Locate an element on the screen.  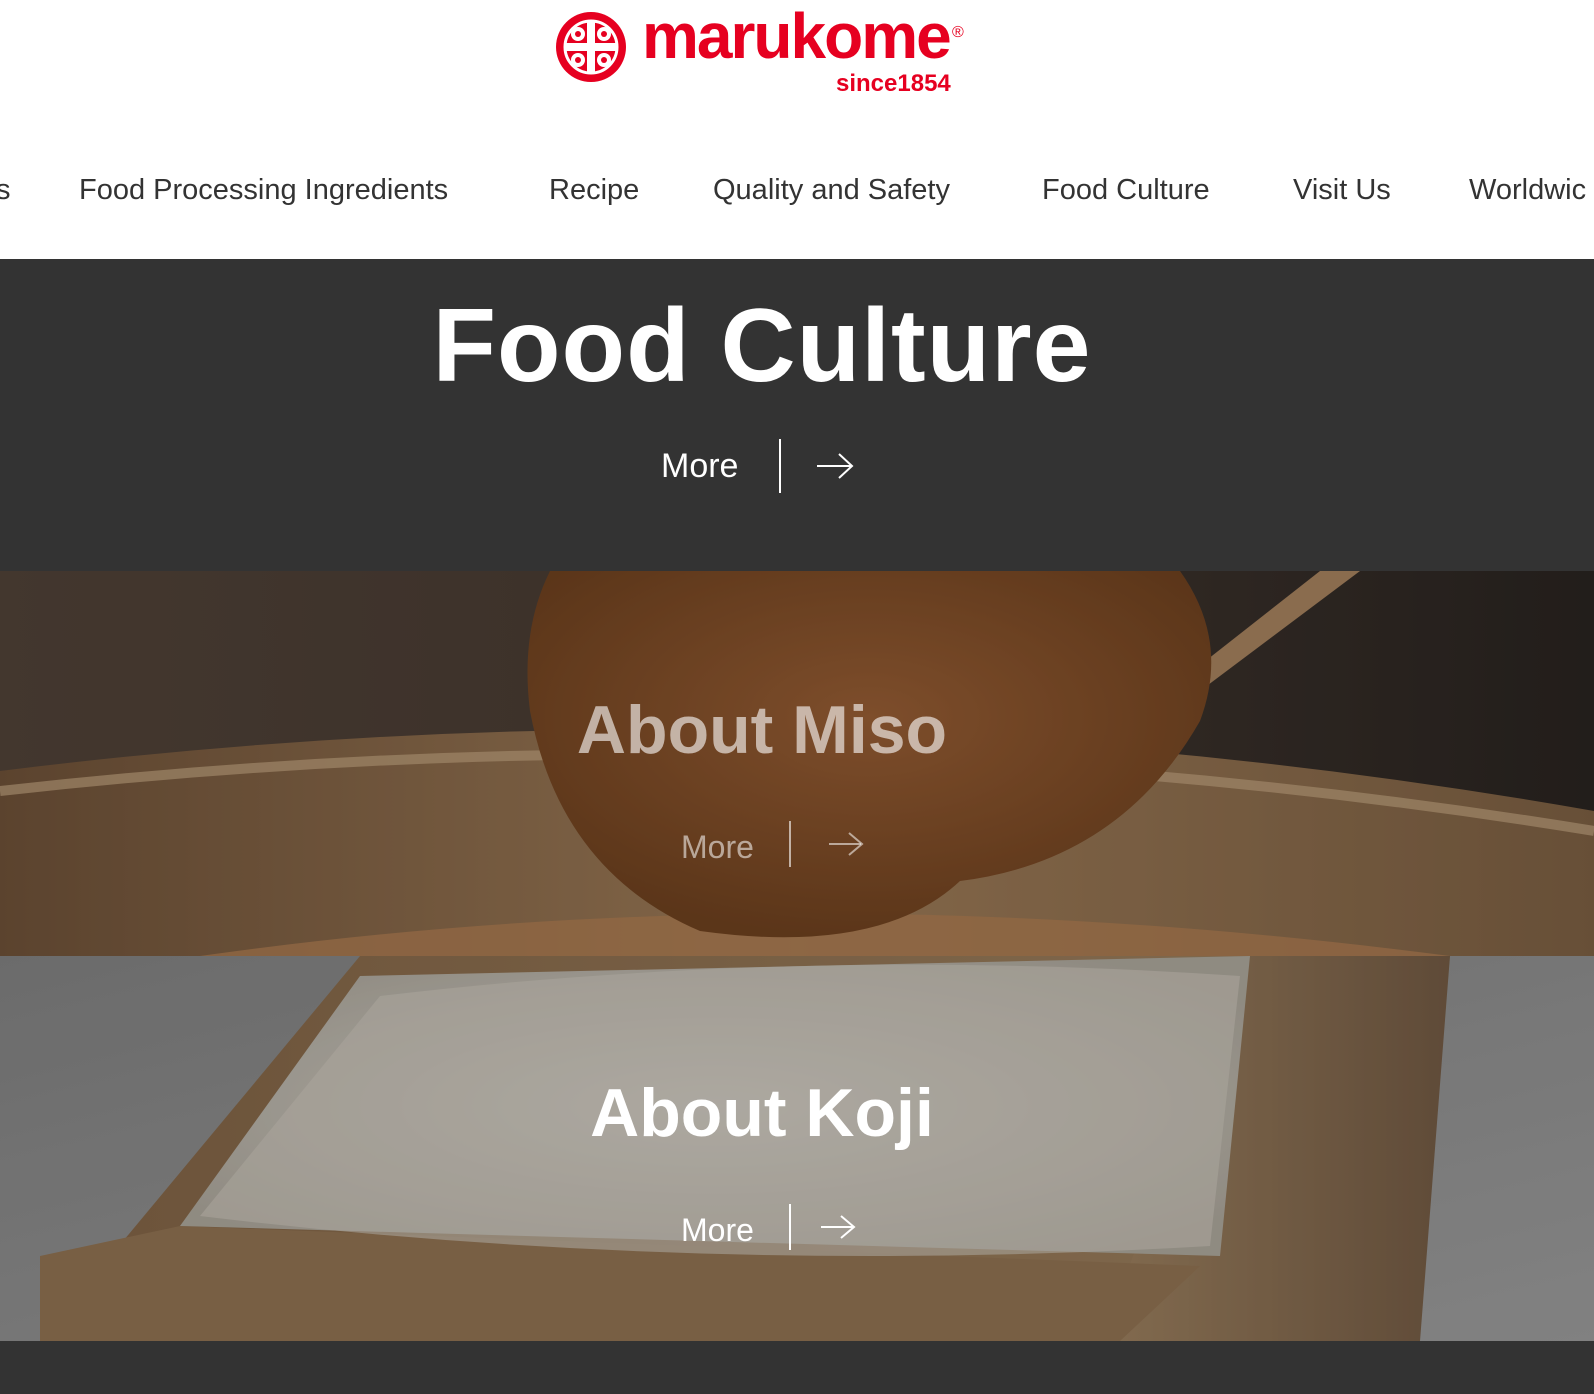
nav-item-worldwide-partial: Worldwic is located at coordinates (1527, 190).